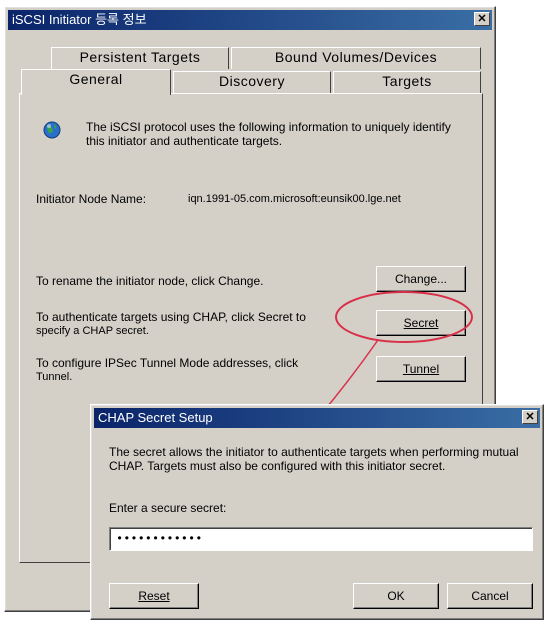  I want to click on reset-button: Reset, so click(154, 596).